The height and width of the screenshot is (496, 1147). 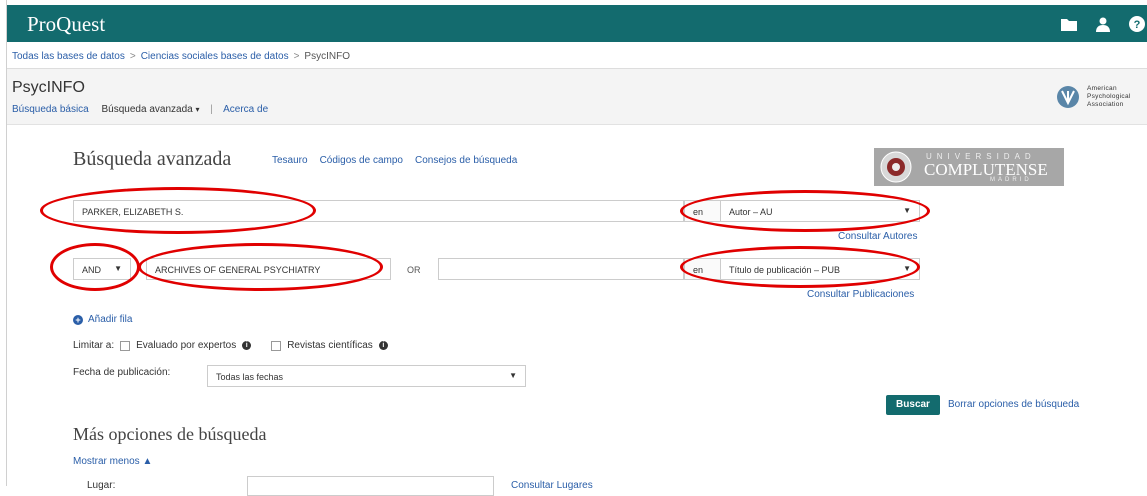 I want to click on top-icons: ?, so click(x=1103, y=24).